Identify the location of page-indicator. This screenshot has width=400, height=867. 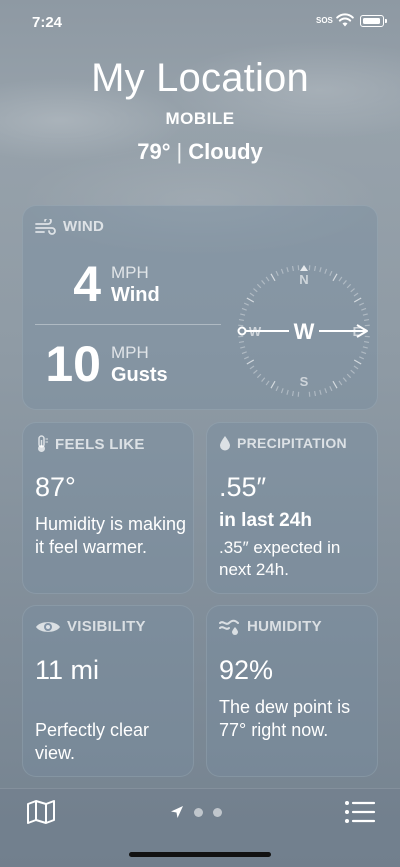
(196, 812).